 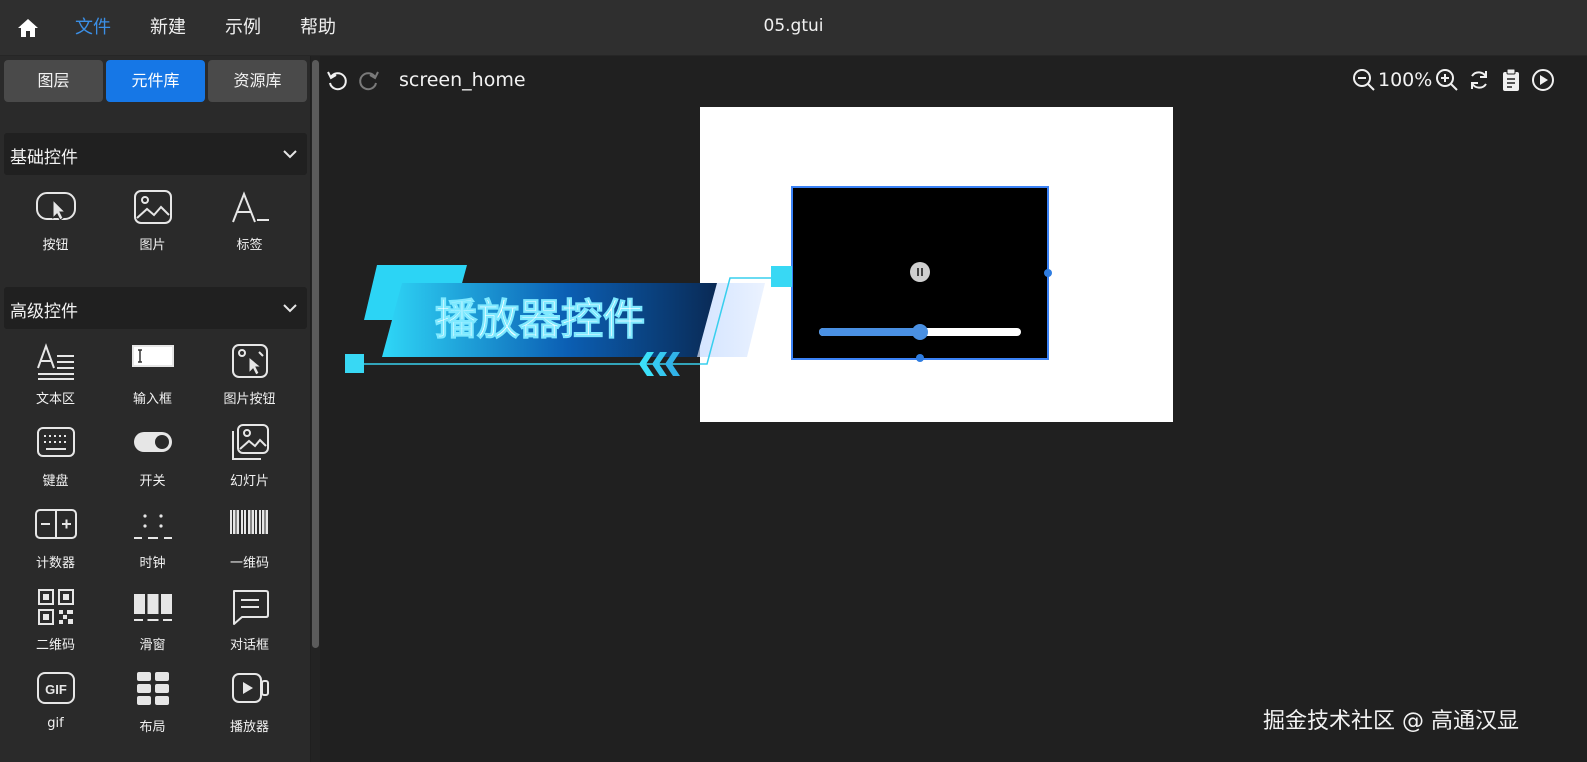 I want to click on menu-bar: 文件 新建 示例 帮助 05.gtui, so click(x=793, y=28).